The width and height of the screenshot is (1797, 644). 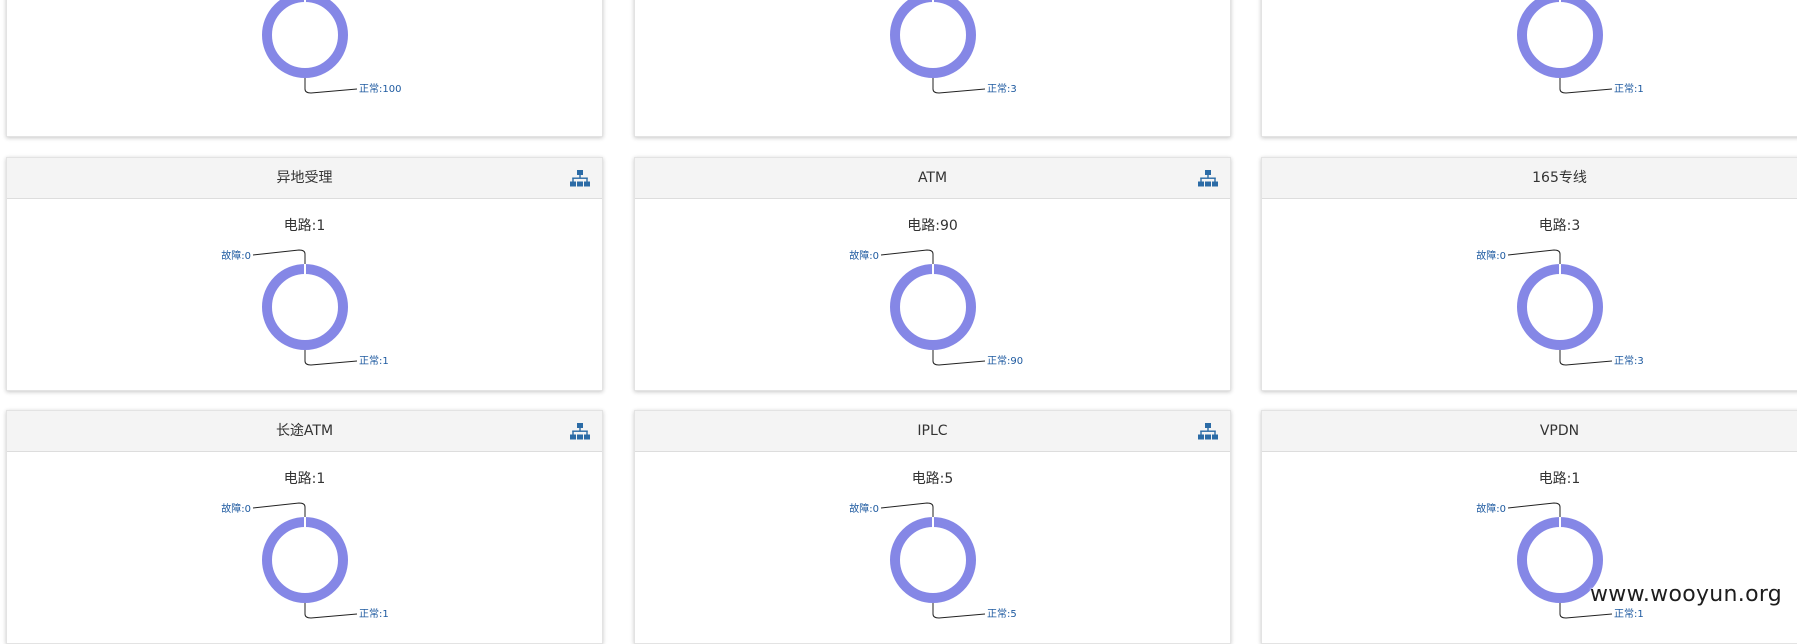 I want to click on donut-chart: 故障:0 正常:3, so click(x=1560, y=308).